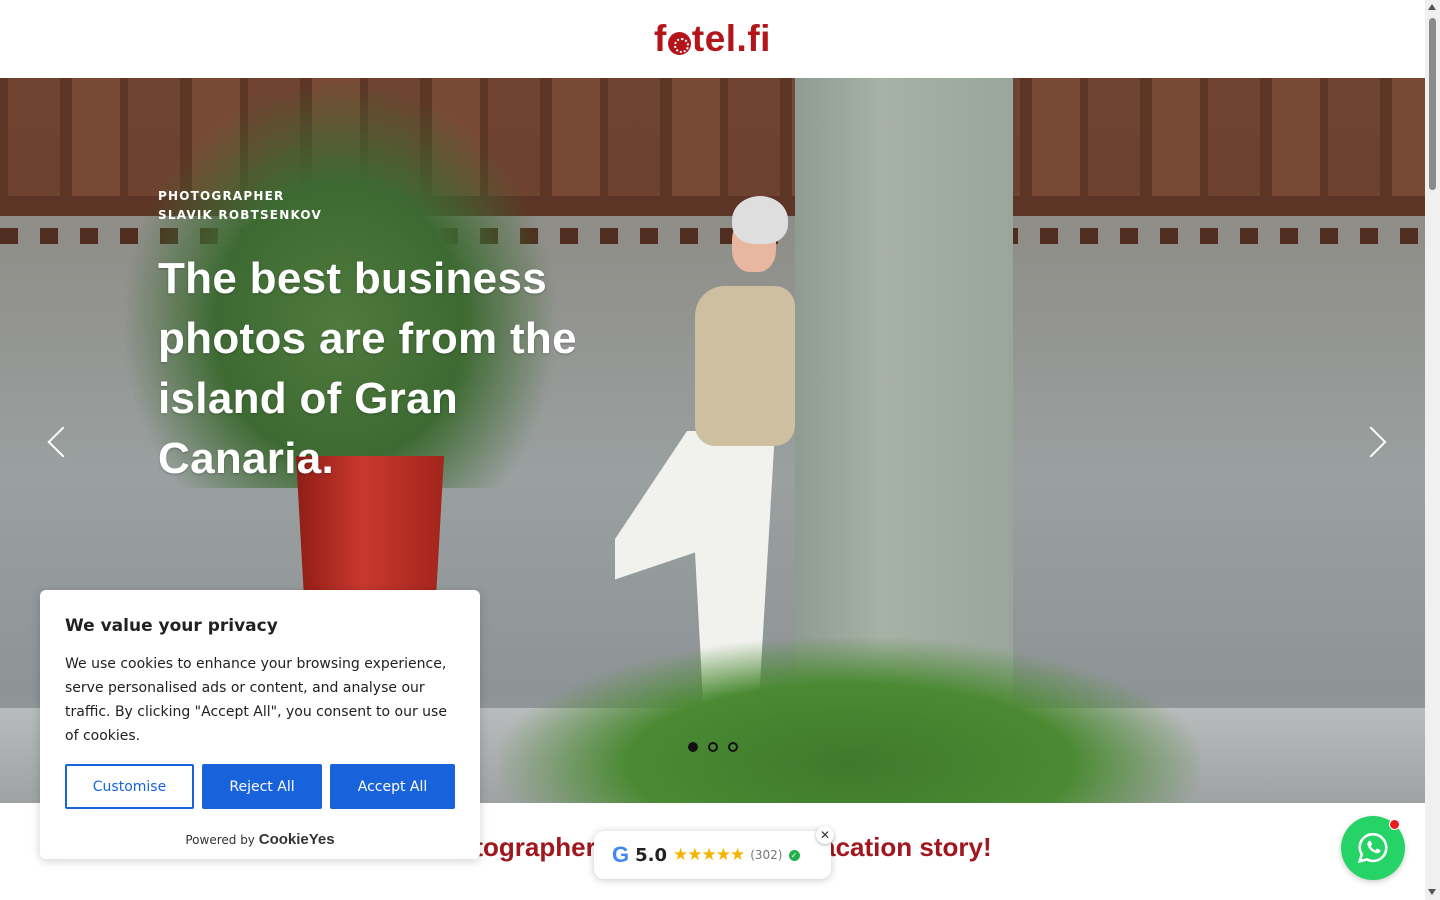  I want to click on page-scrollbar, so click(1432, 450).